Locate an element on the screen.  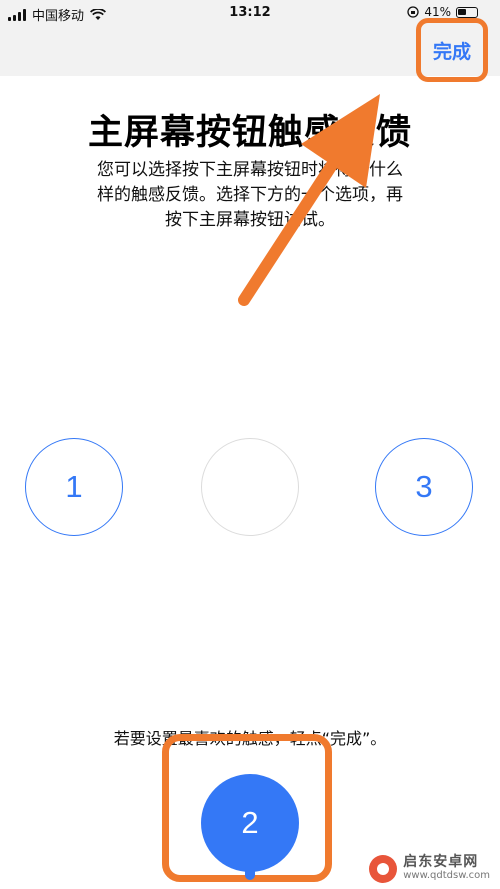
watermark-logo-icon is located at coordinates (383, 869).